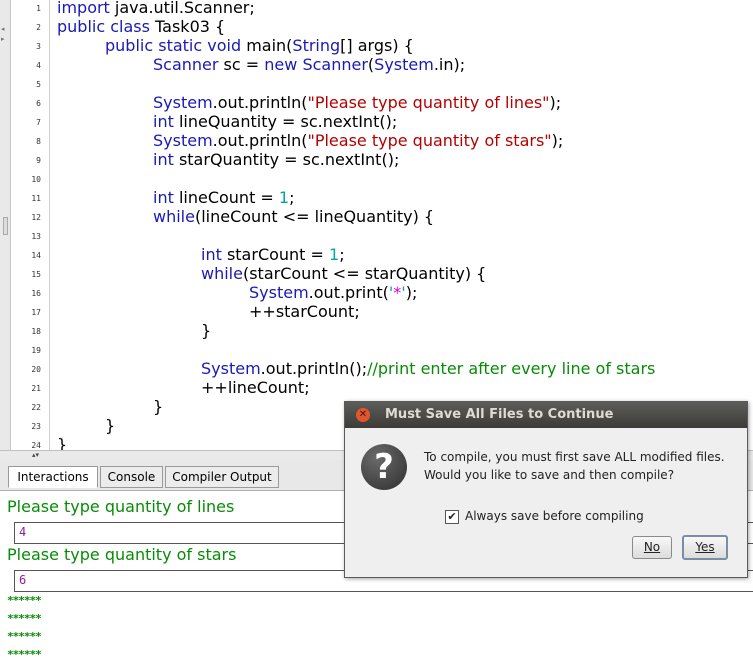 This screenshot has height=664, width=753. Describe the element at coordinates (452, 517) in the screenshot. I see `always-save-checkbox: ✔` at that location.